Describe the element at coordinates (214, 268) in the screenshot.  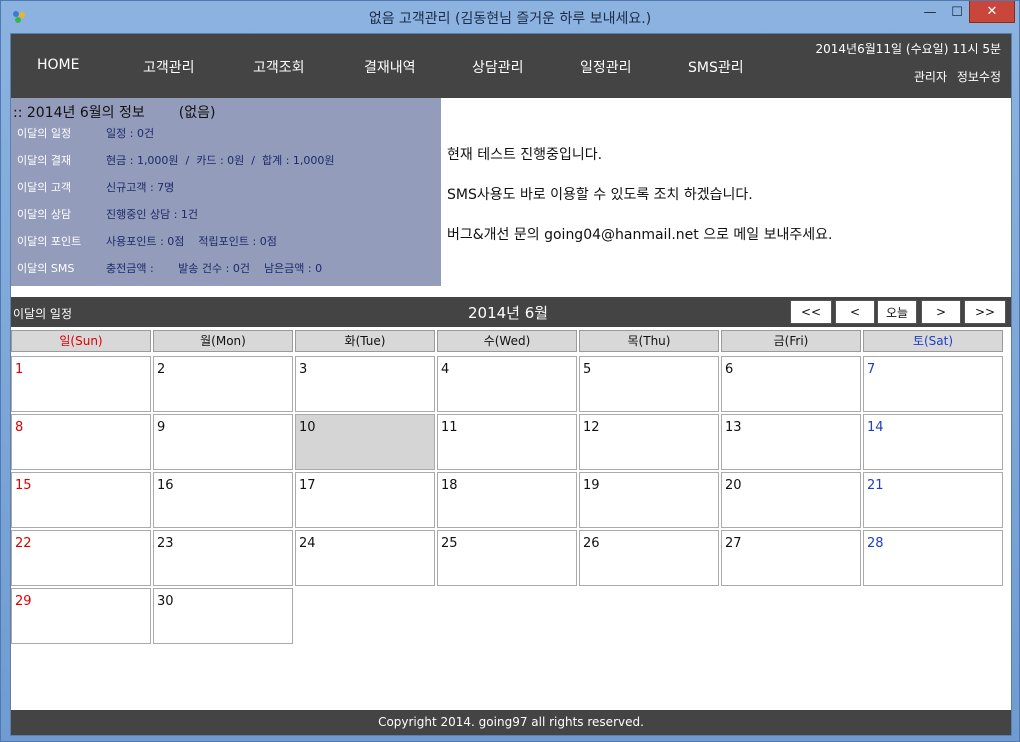
I see `info-value: 충전금액 : 발송 건수 : 0건 남은금액 : 0` at that location.